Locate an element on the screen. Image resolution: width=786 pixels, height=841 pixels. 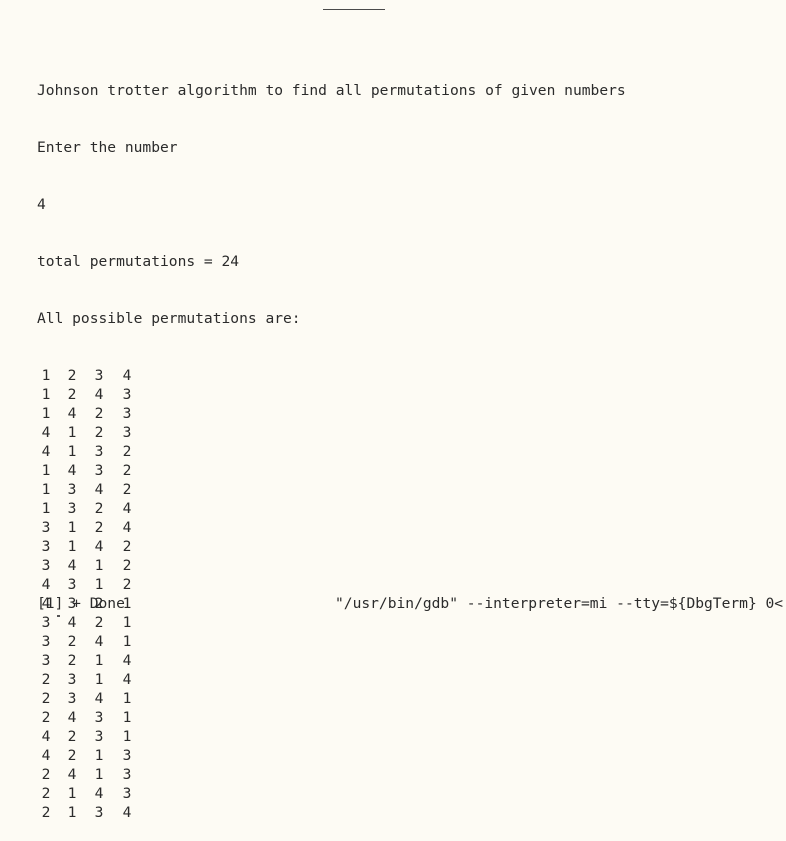
permutation-row: 412 3 is located at coordinates (411, 432).